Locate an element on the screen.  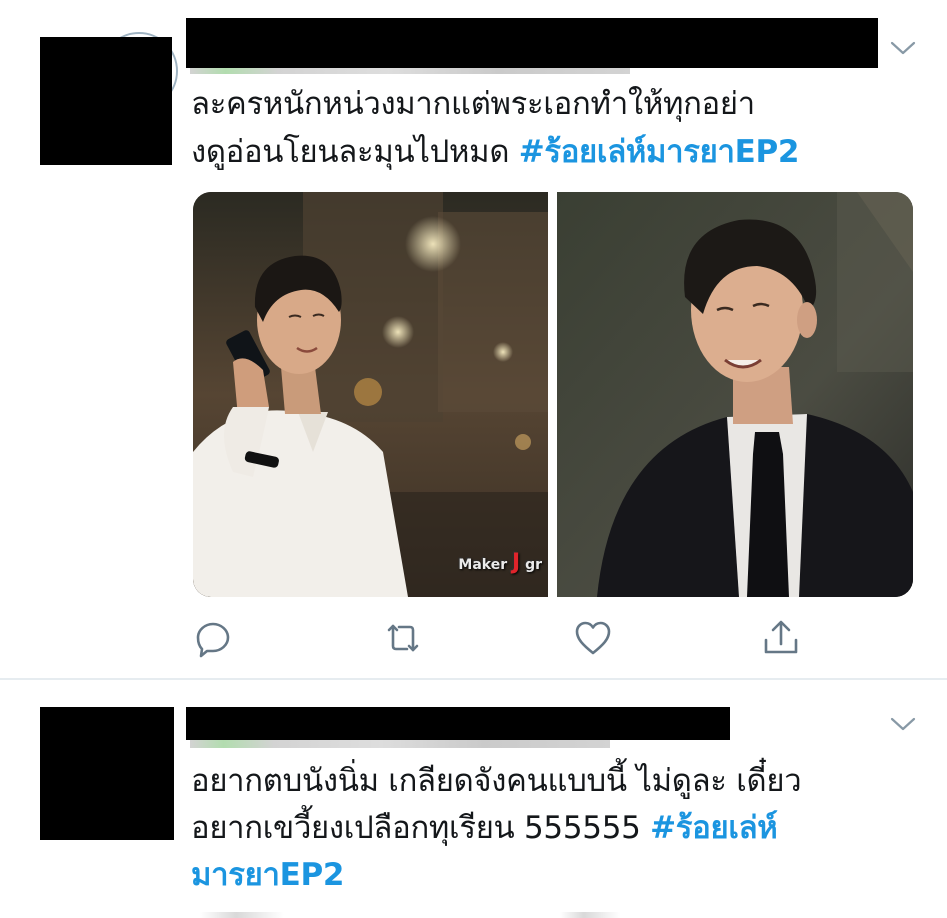
tweet-text-line: งดูอ่อนโยนละมุนไปหมด #ร้อยเล่ห์มารยาEP2 is located at coordinates (551, 152).